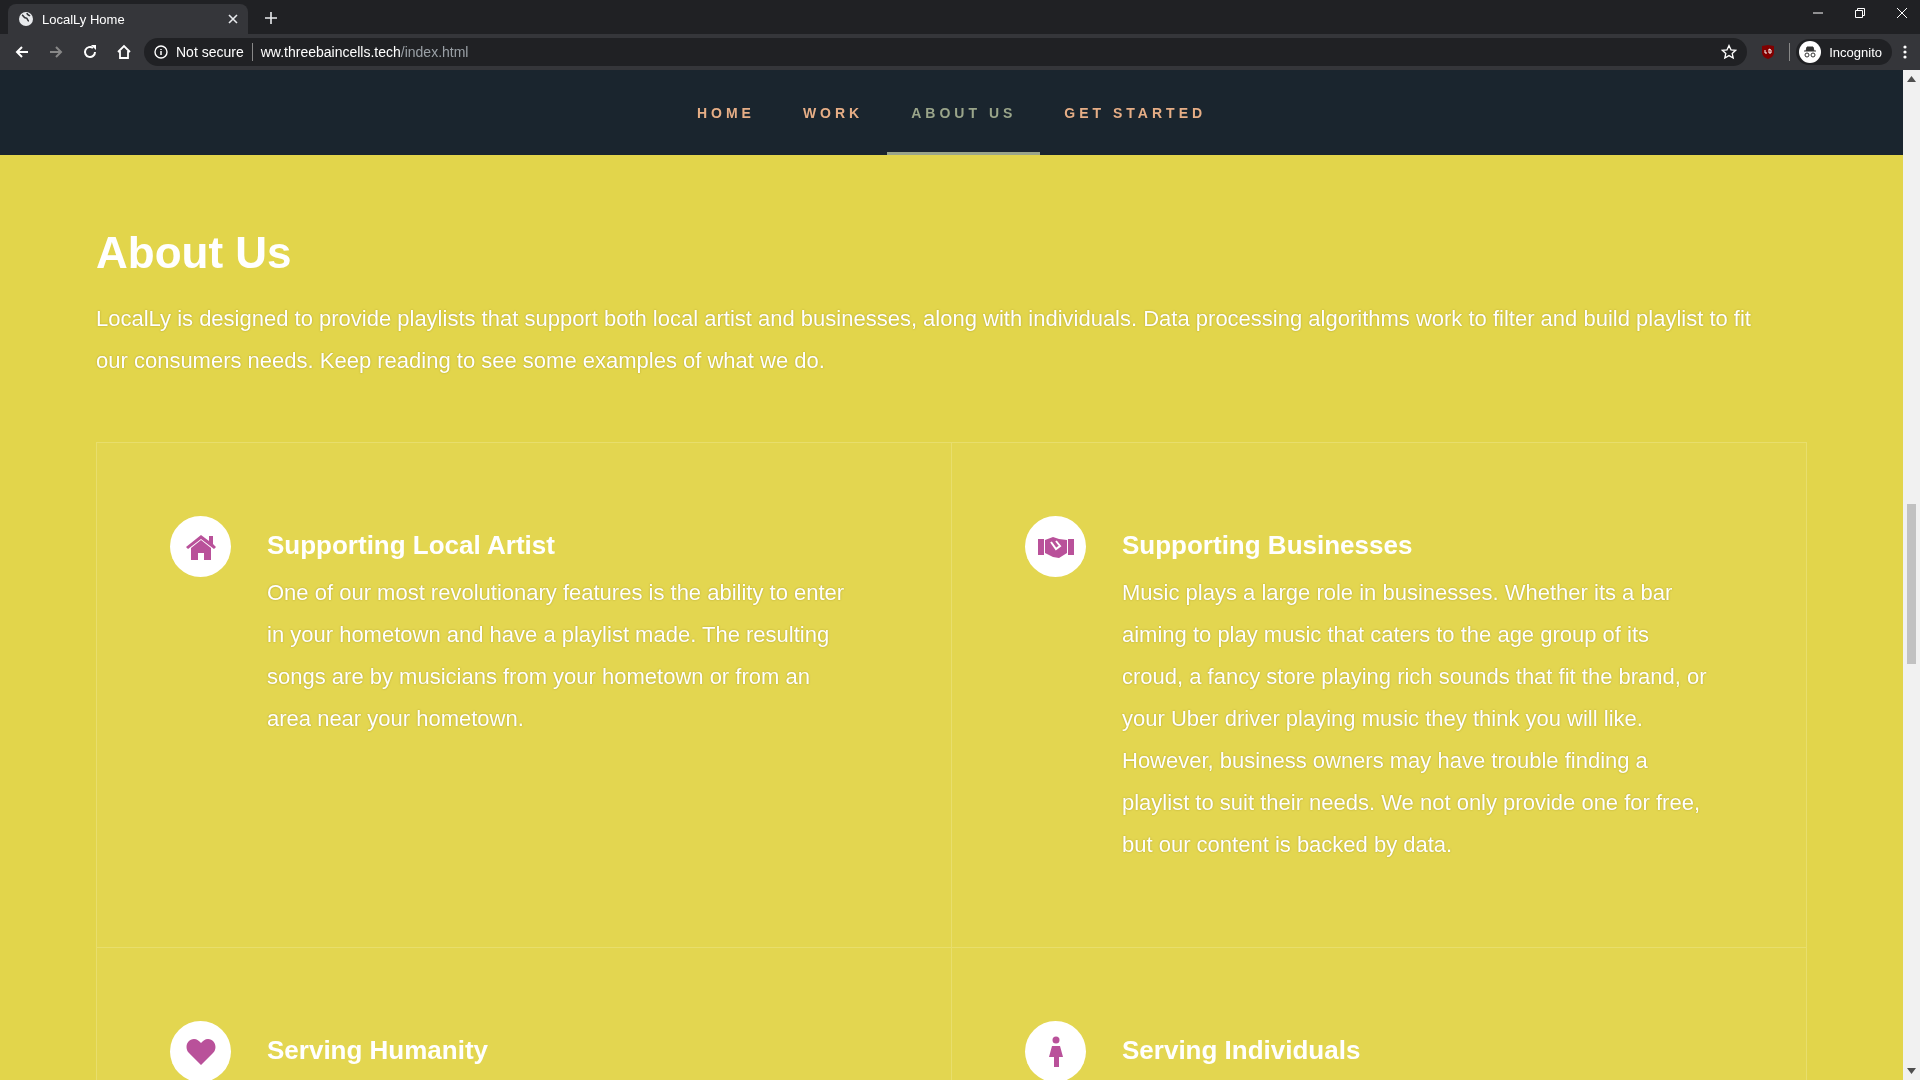 The width and height of the screenshot is (1920, 1080). I want to click on feature-title: Serving Individuals, so click(1241, 1050).